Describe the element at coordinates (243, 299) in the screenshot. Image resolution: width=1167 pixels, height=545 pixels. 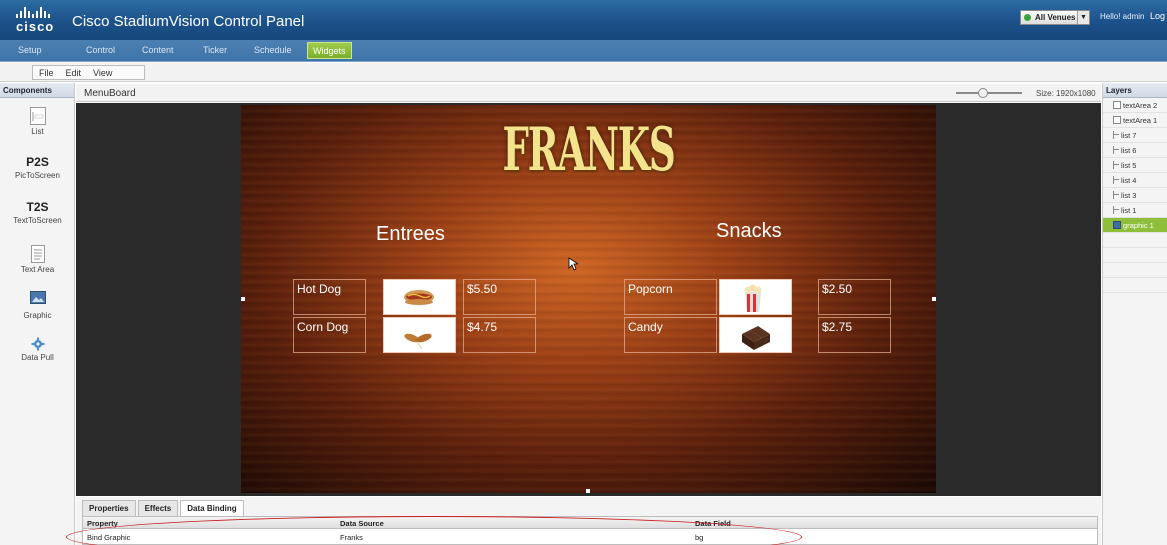
I see `resize-handle-left` at that location.